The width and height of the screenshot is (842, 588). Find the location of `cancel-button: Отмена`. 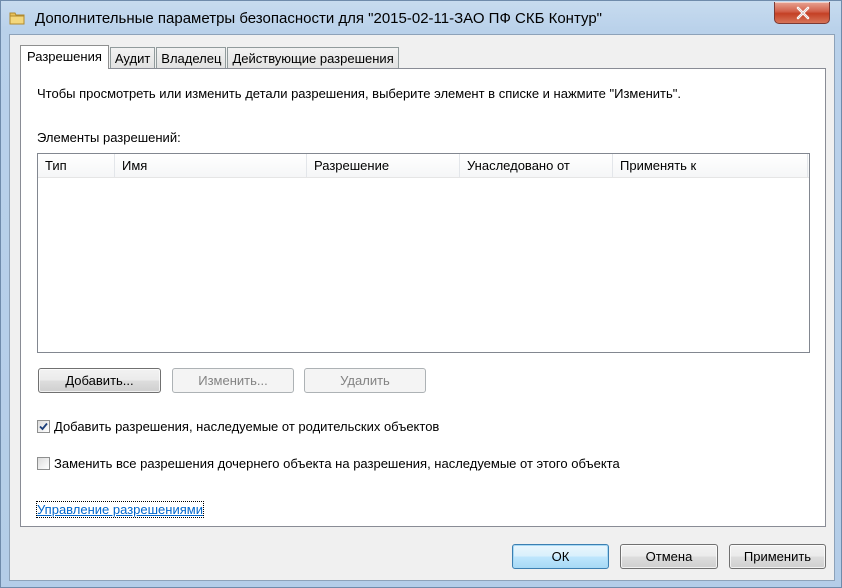

cancel-button: Отмена is located at coordinates (669, 556).